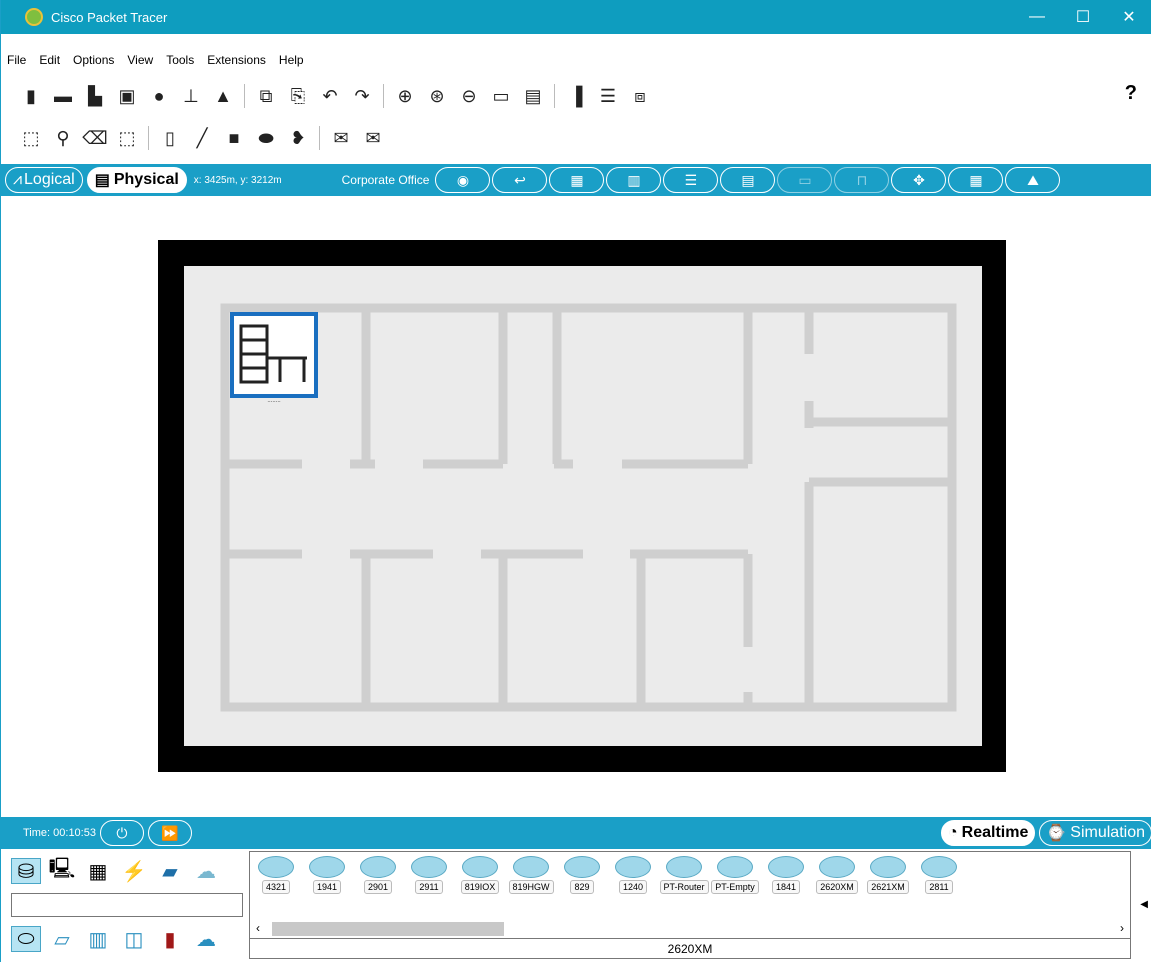  Describe the element at coordinates (837, 886) in the screenshot. I see `device-item-2620xm: 2620XM` at that location.